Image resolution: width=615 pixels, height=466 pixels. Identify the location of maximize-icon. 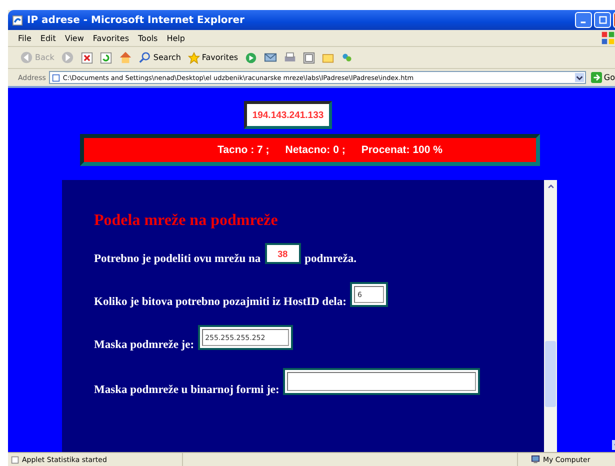
(602, 20).